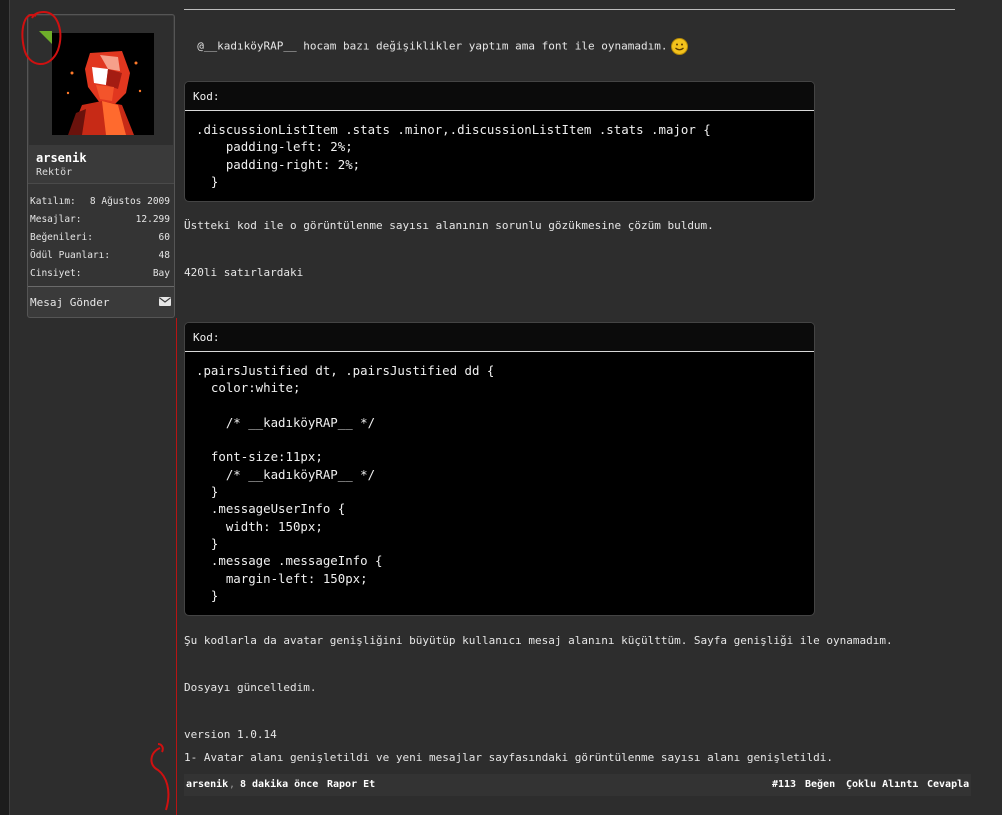 The height and width of the screenshot is (815, 1002). What do you see at coordinates (53, 201) in the screenshot?
I see `stat-label: Katılım:` at bounding box center [53, 201].